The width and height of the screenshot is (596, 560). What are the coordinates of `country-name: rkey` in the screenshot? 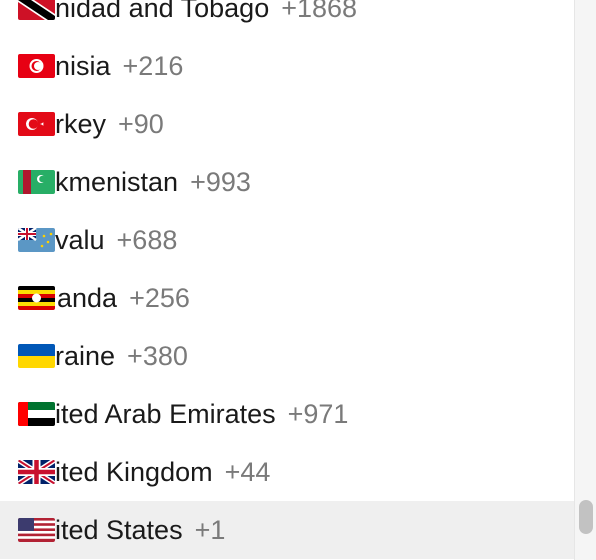 It's located at (81, 124).